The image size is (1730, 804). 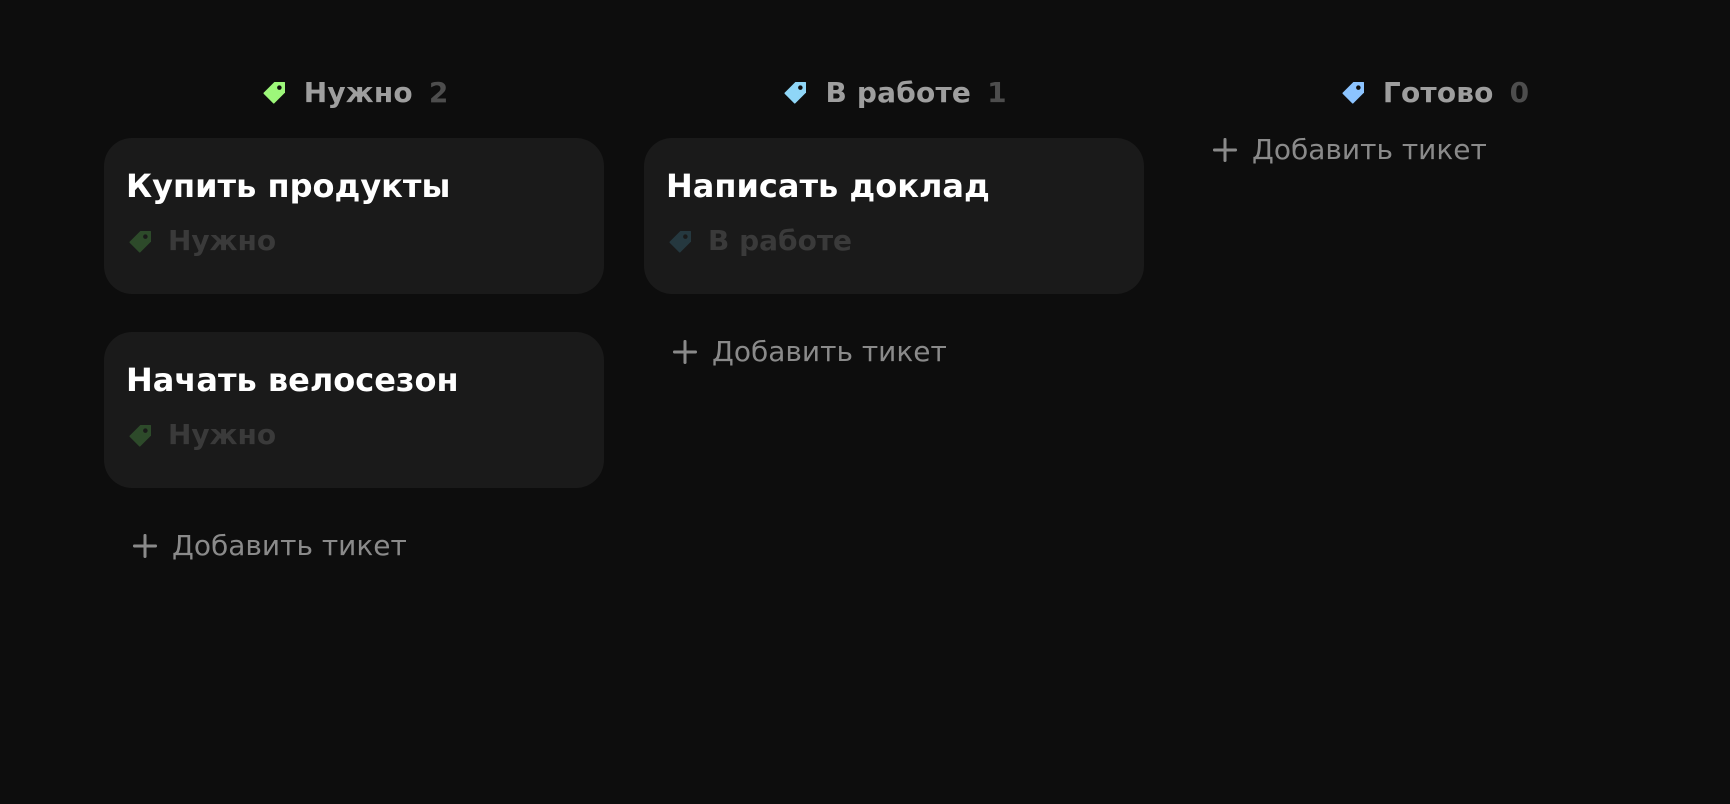 What do you see at coordinates (354, 216) in the screenshot?
I see `ticket-card: Купить продукты Нужно` at bounding box center [354, 216].